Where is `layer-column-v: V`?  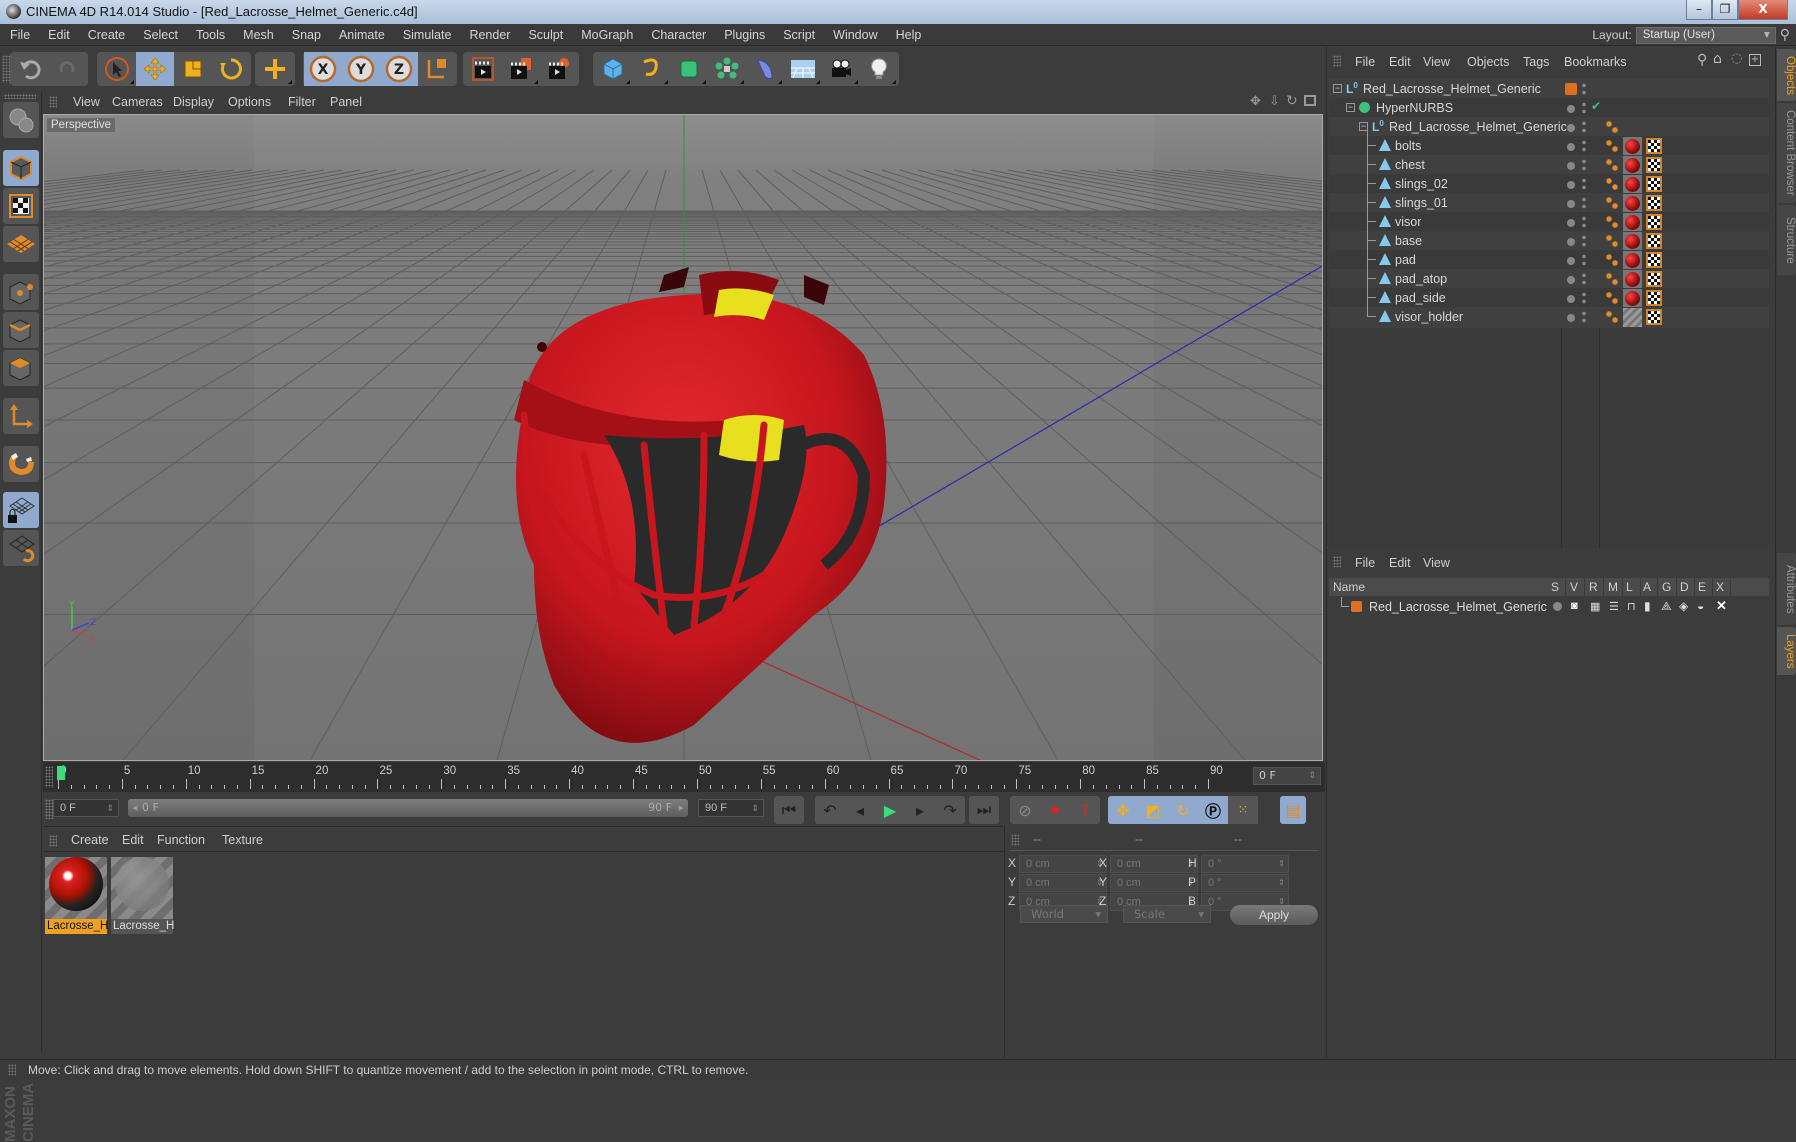
layer-column-v: V is located at coordinates (1574, 587).